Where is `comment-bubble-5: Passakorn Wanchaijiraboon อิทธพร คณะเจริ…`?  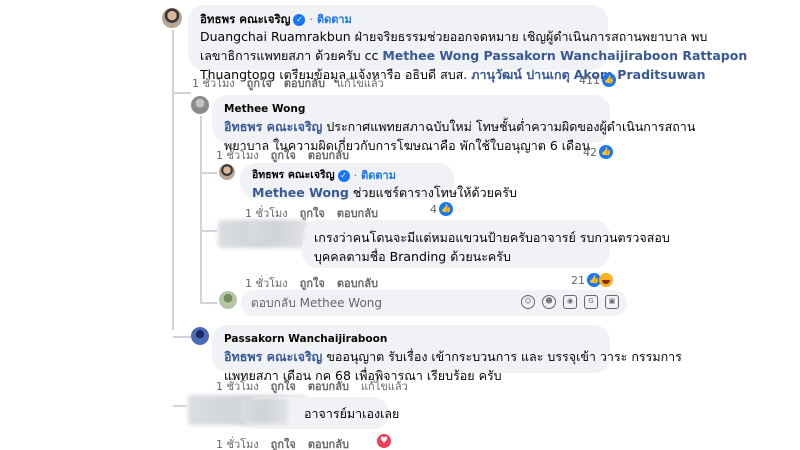 comment-bubble-5: Passakorn Wanchaijiraboon อิทธพร คณะเจริ… is located at coordinates (447, 354).